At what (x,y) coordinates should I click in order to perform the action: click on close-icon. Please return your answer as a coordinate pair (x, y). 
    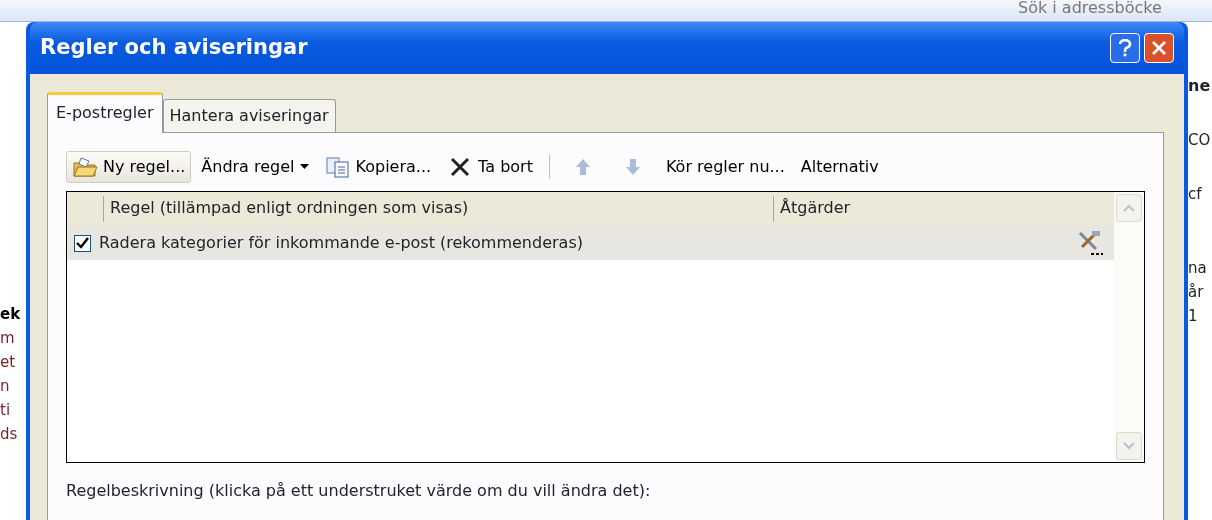
    Looking at the image, I should click on (1159, 48).